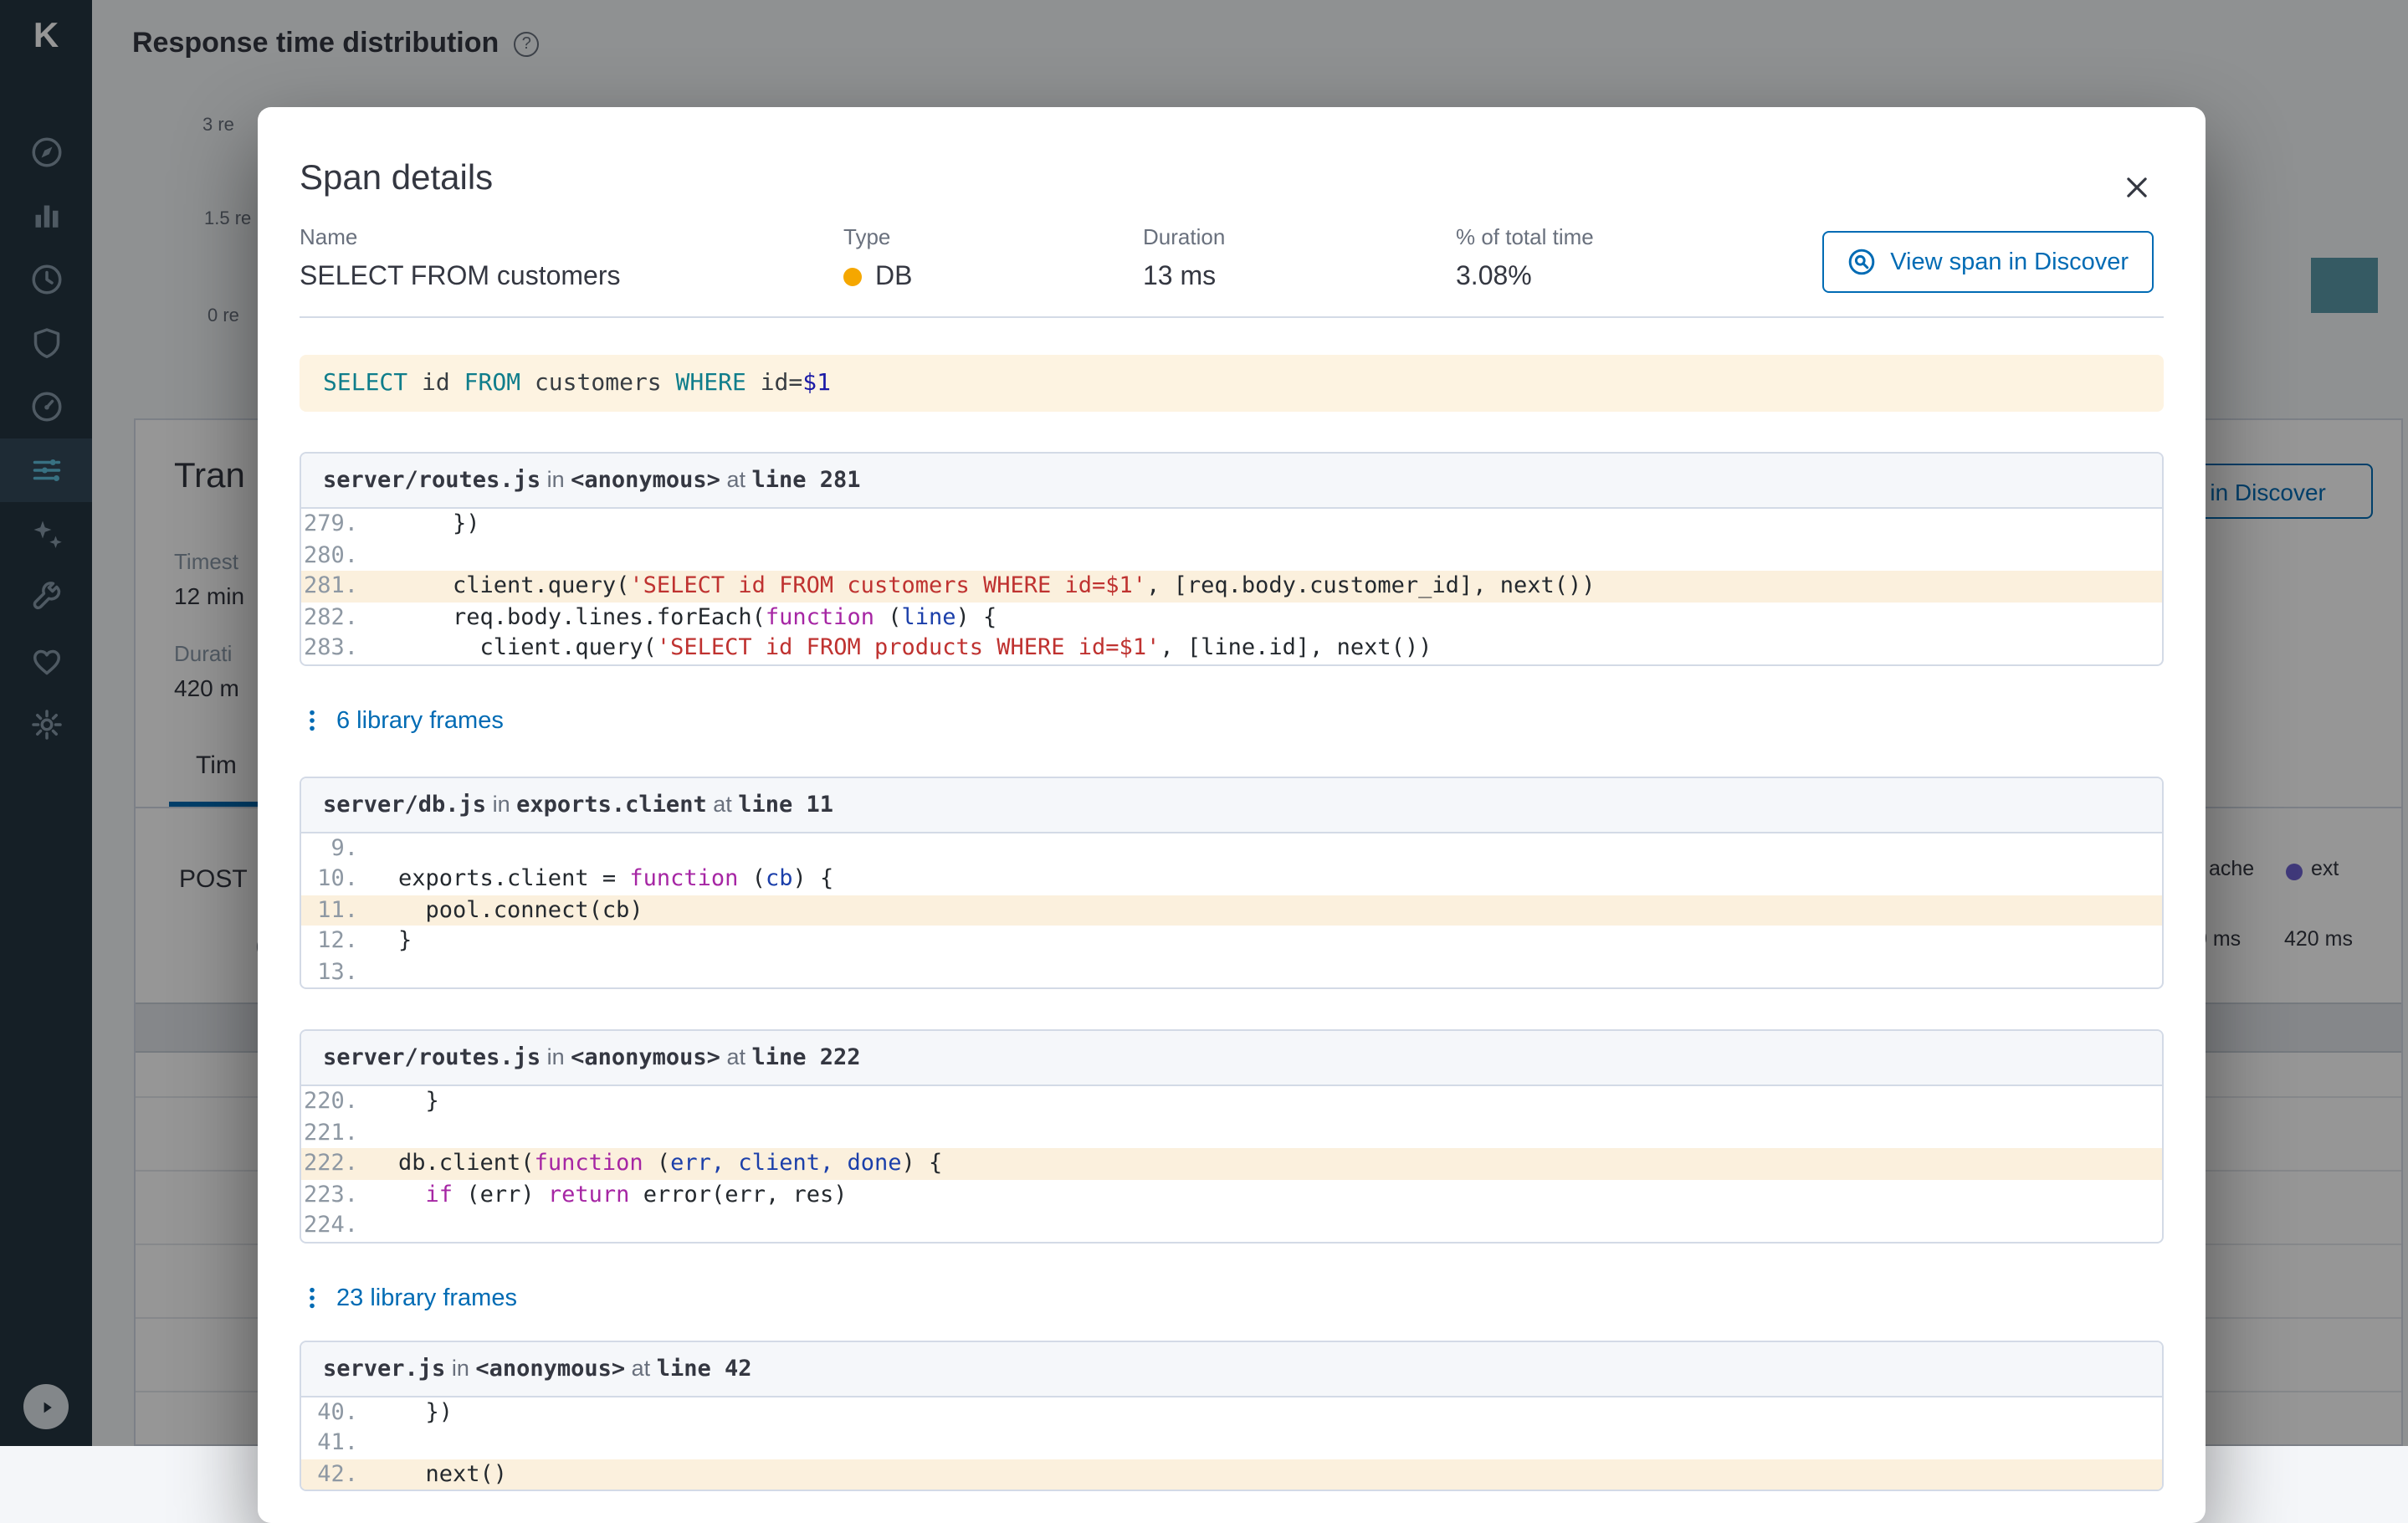  Describe the element at coordinates (460, 277) in the screenshot. I see `field-value-text: SELECT FROM customers` at that location.